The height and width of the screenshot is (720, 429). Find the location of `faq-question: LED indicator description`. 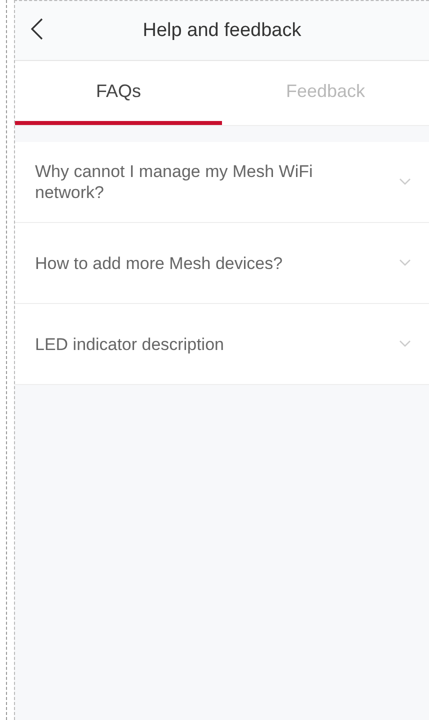

faq-question: LED indicator description is located at coordinates (130, 344).